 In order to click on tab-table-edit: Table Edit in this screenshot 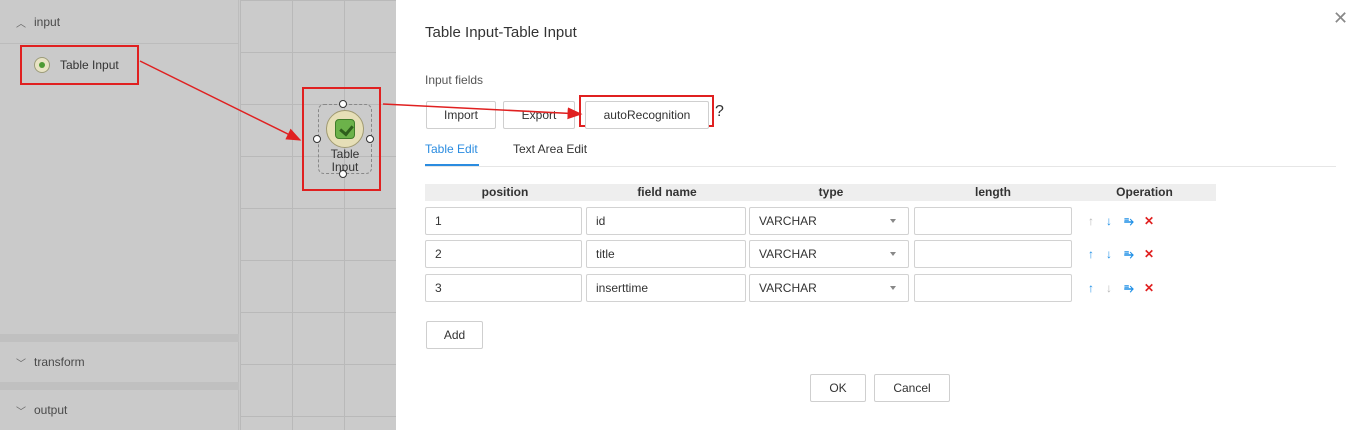, I will do `click(451, 149)`.